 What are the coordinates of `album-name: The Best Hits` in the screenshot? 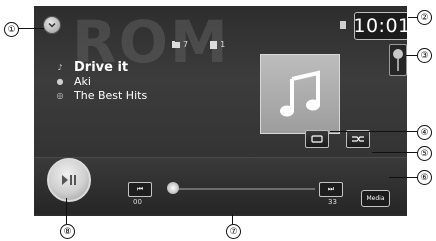 It's located at (111, 95).